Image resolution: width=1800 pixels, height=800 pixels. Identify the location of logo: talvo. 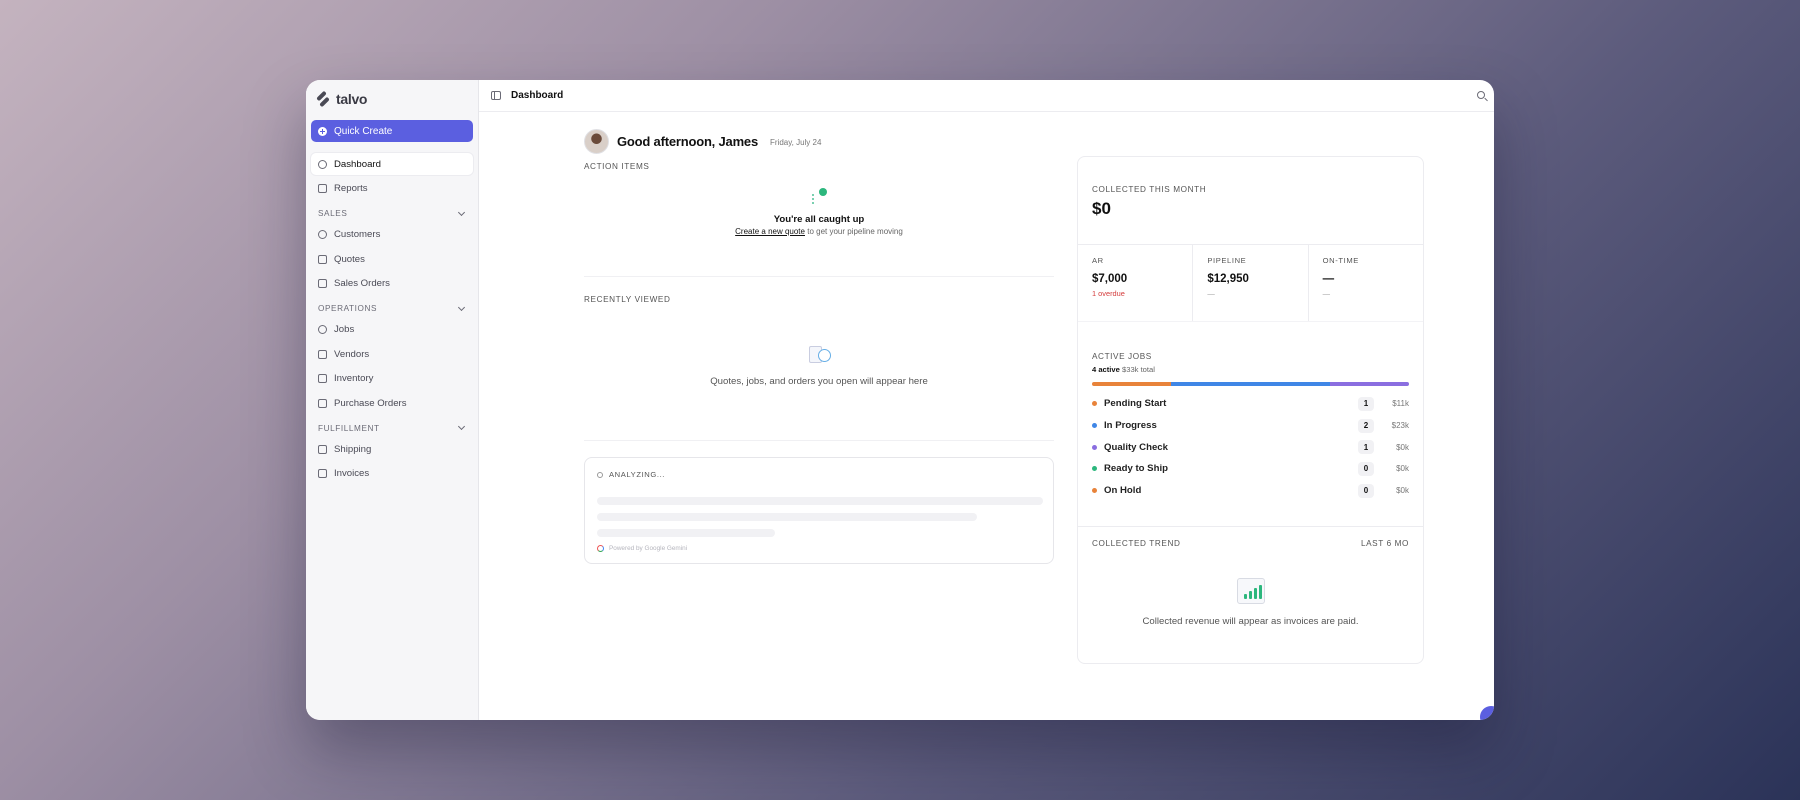
(392, 99).